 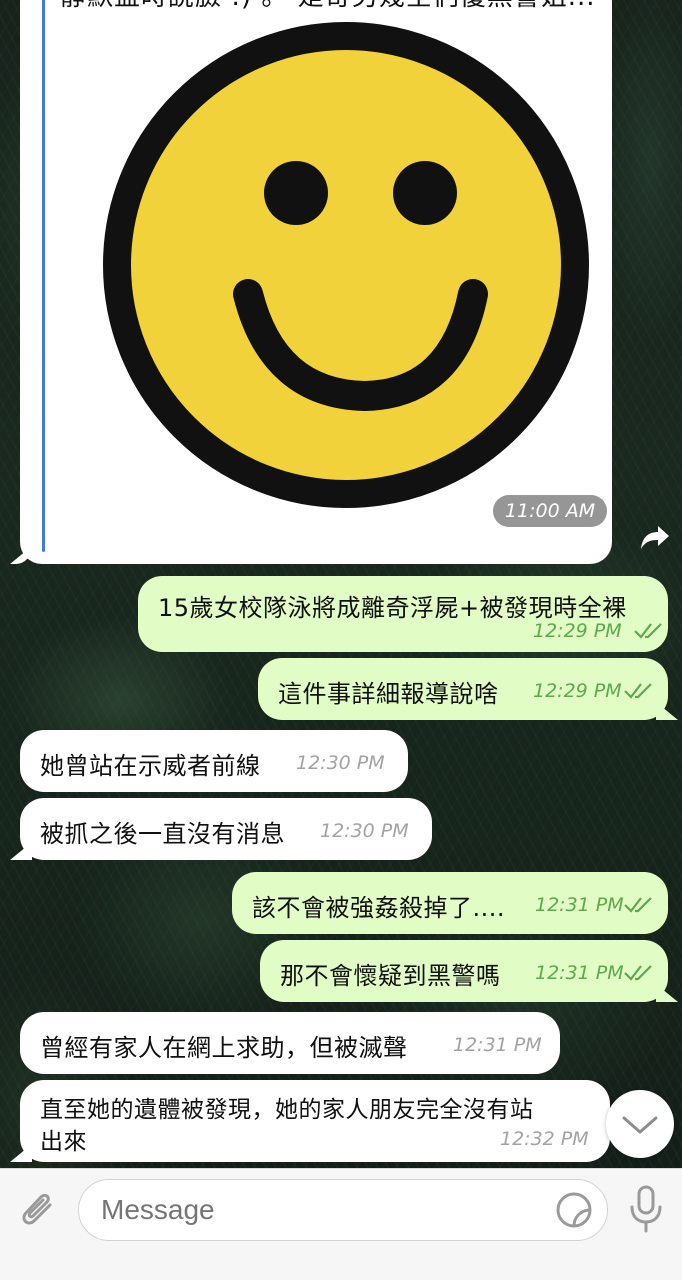 I want to click on image-time: 11:00 AM, so click(x=550, y=511).